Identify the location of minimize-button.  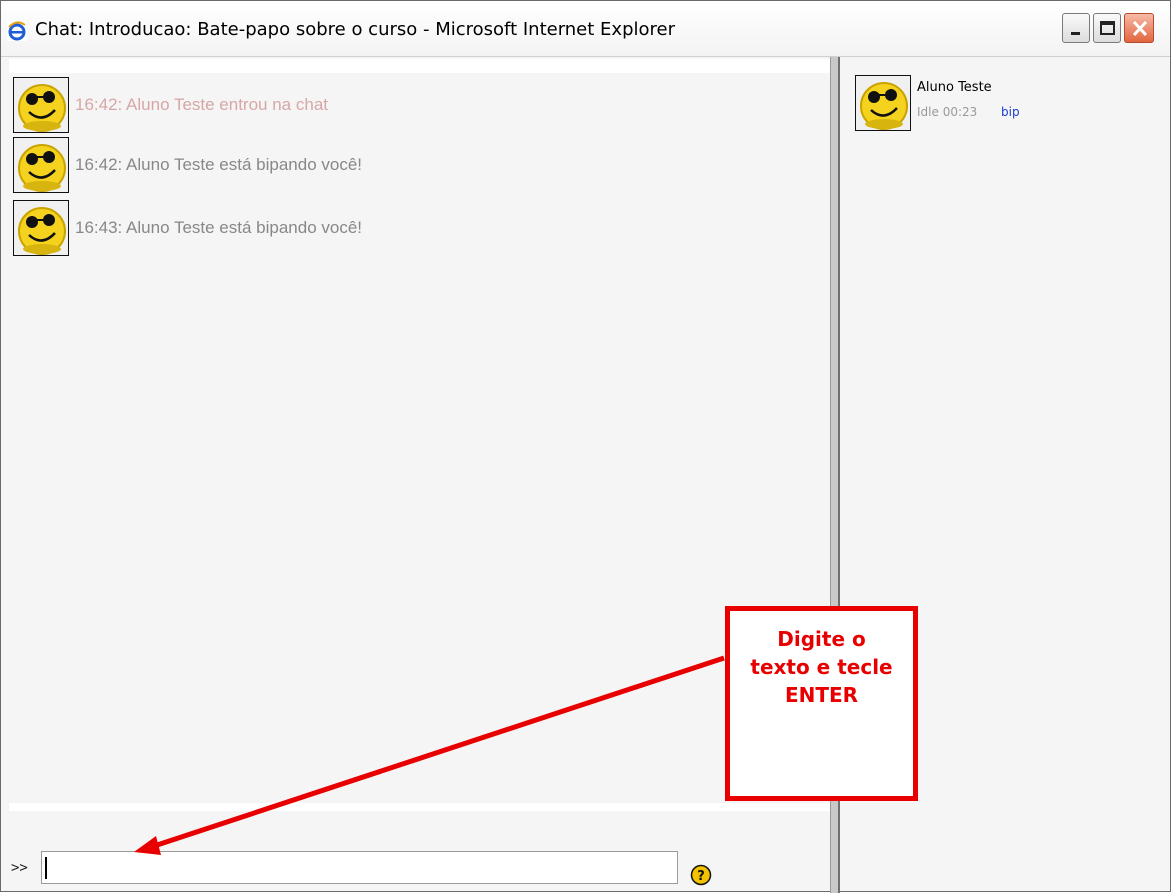
(1076, 28).